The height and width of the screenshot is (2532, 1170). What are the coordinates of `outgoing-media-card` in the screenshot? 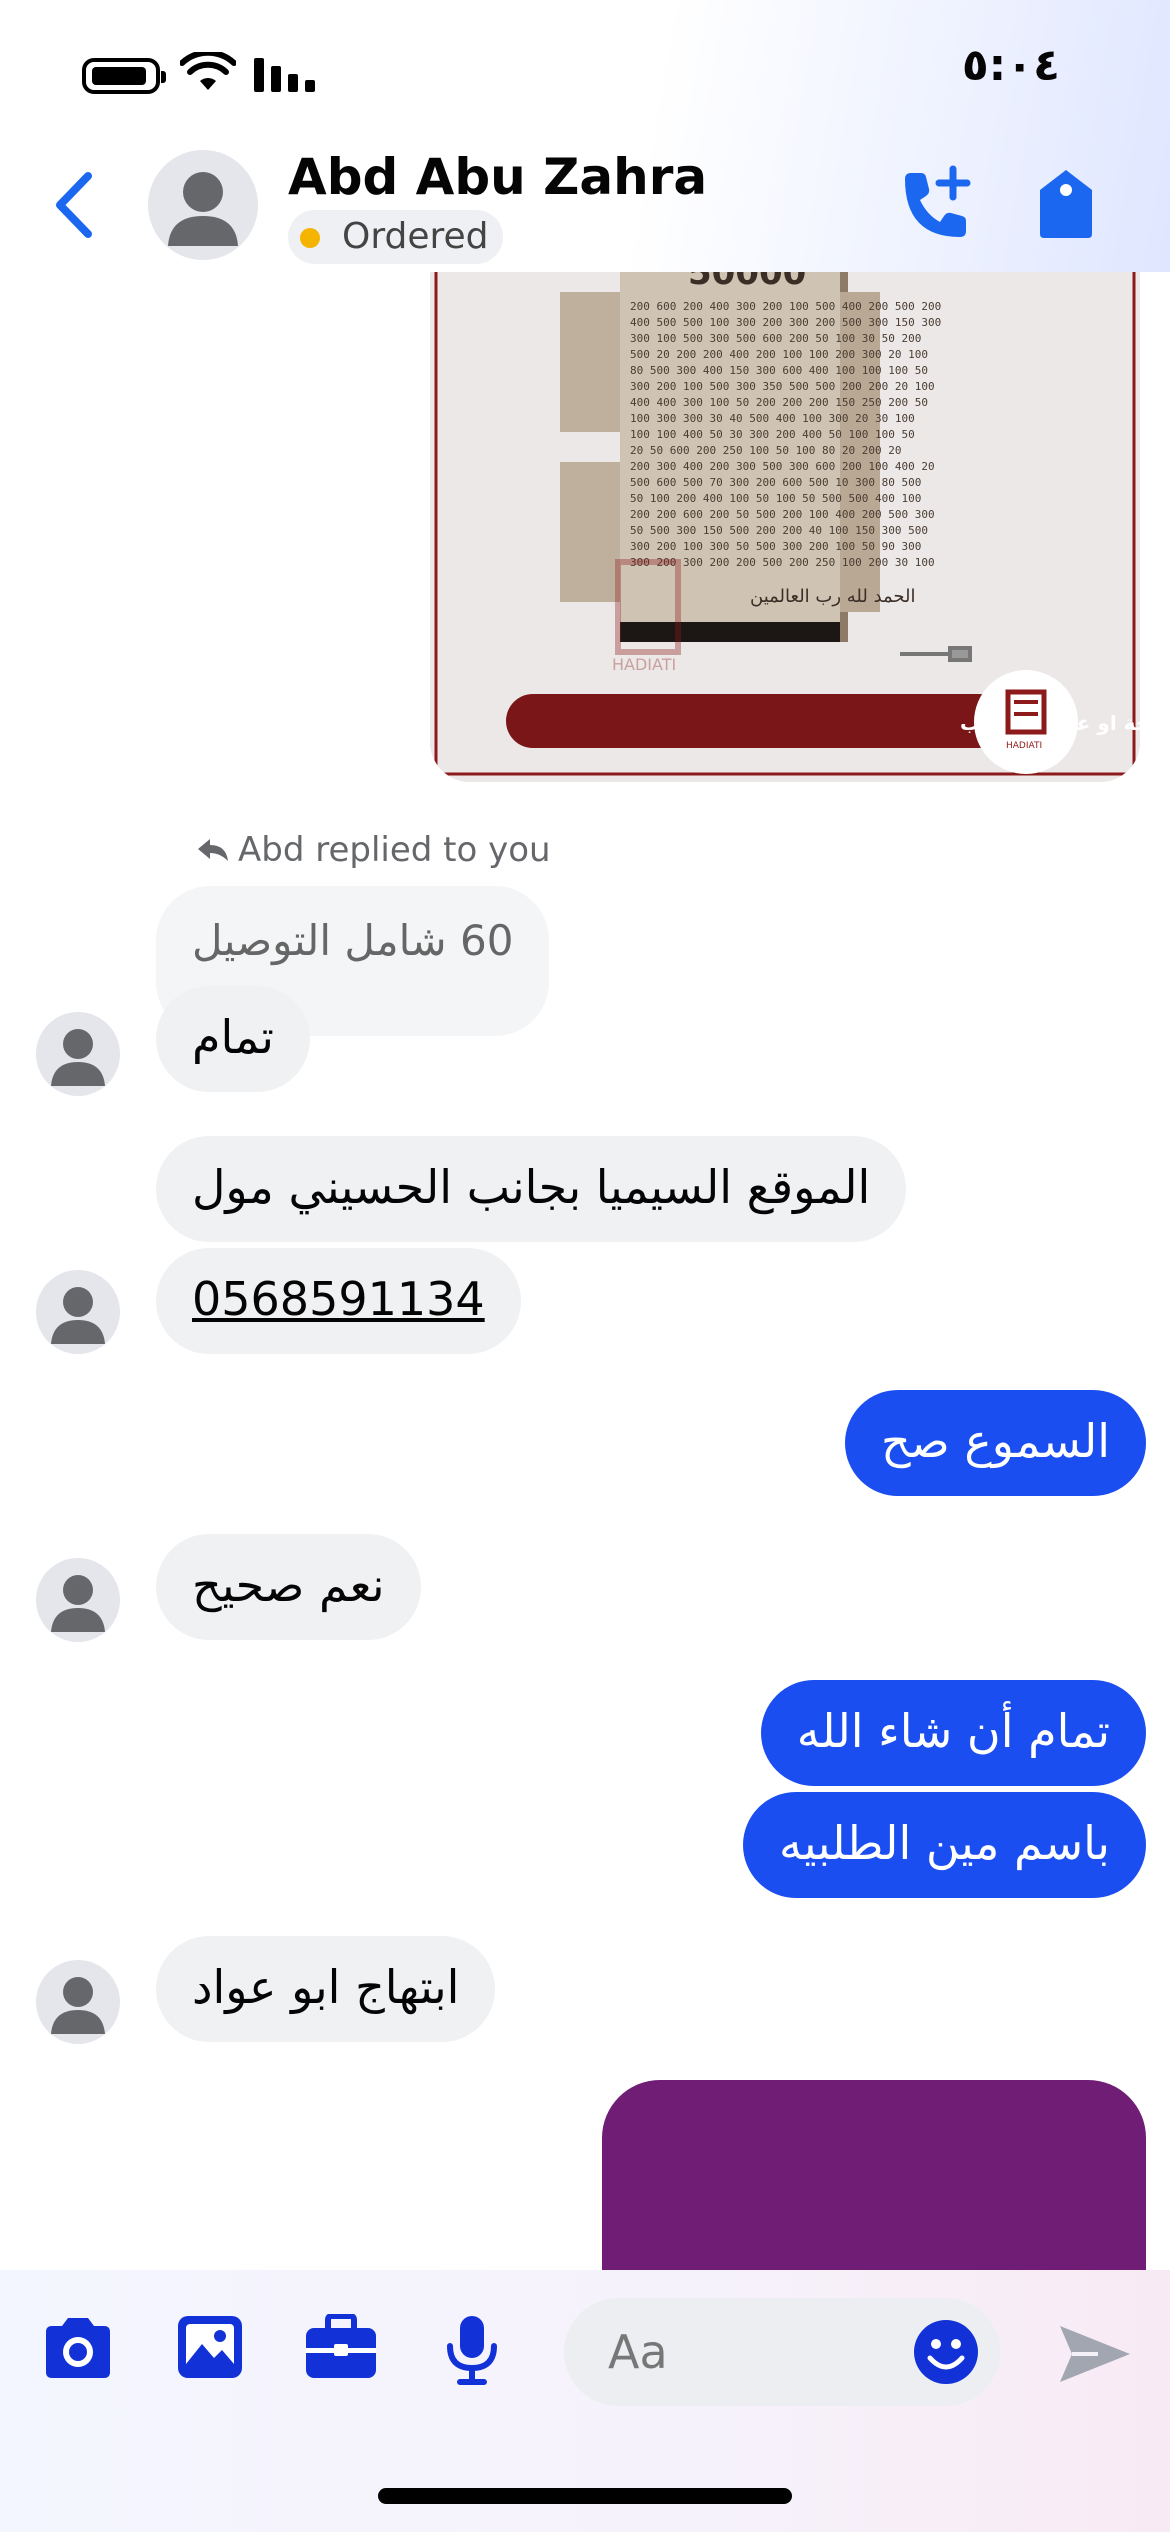 It's located at (874, 2175).